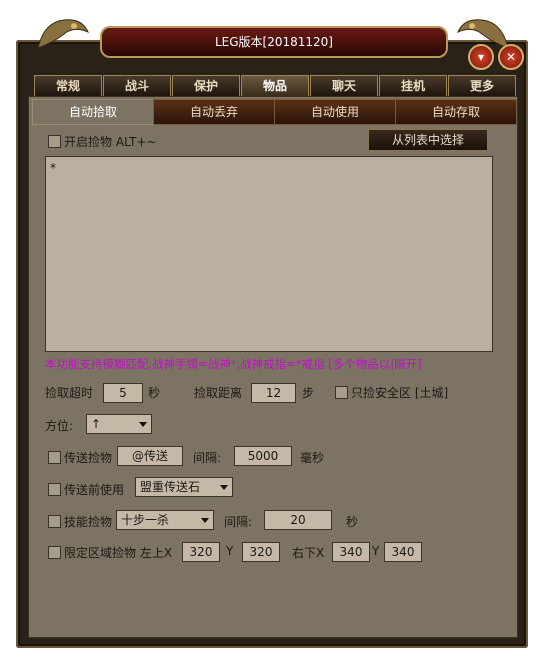 This screenshot has width=544, height=658. Describe the element at coordinates (54, 141) in the screenshot. I see `enable-pickup-checkbox` at that location.